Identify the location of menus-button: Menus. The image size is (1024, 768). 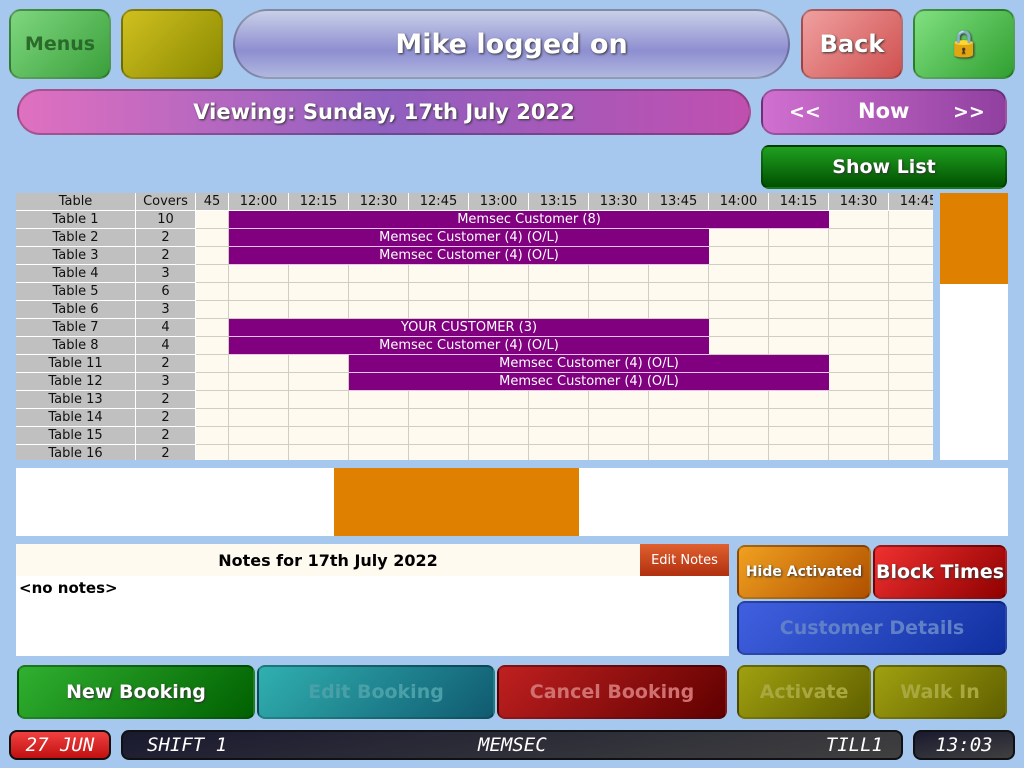
(60, 44).